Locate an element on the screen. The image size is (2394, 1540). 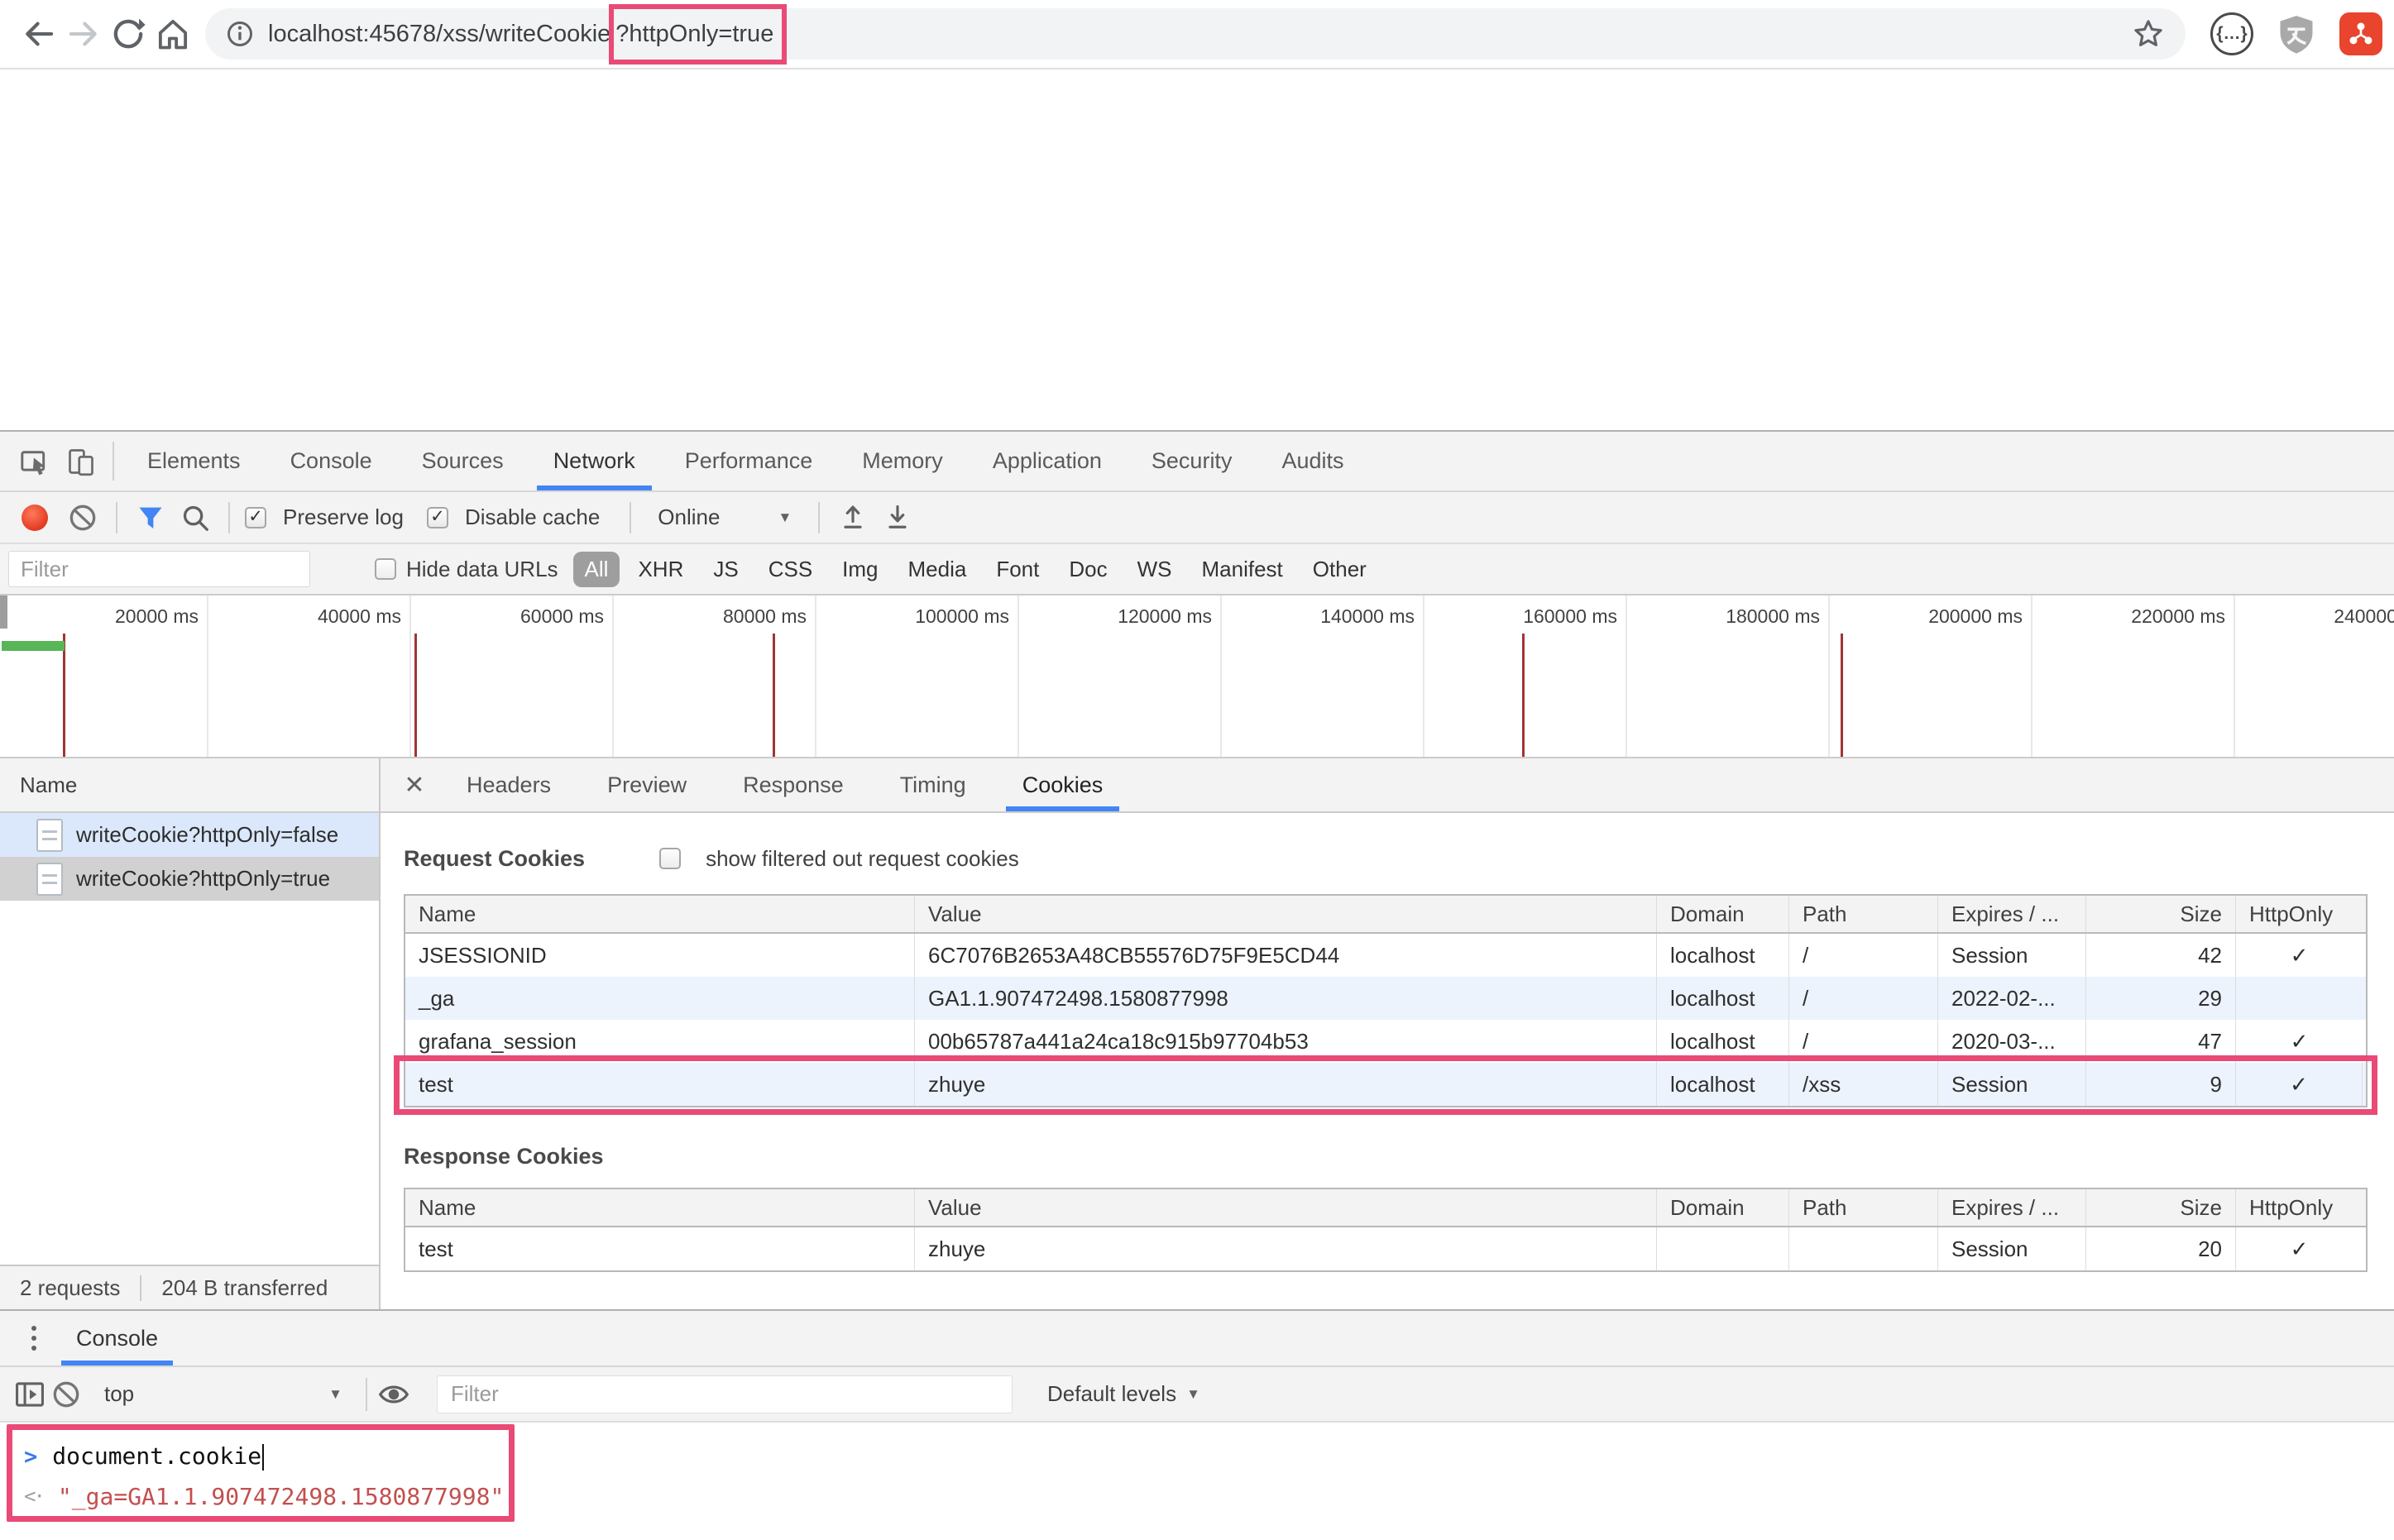
home-button is located at coordinates (173, 34).